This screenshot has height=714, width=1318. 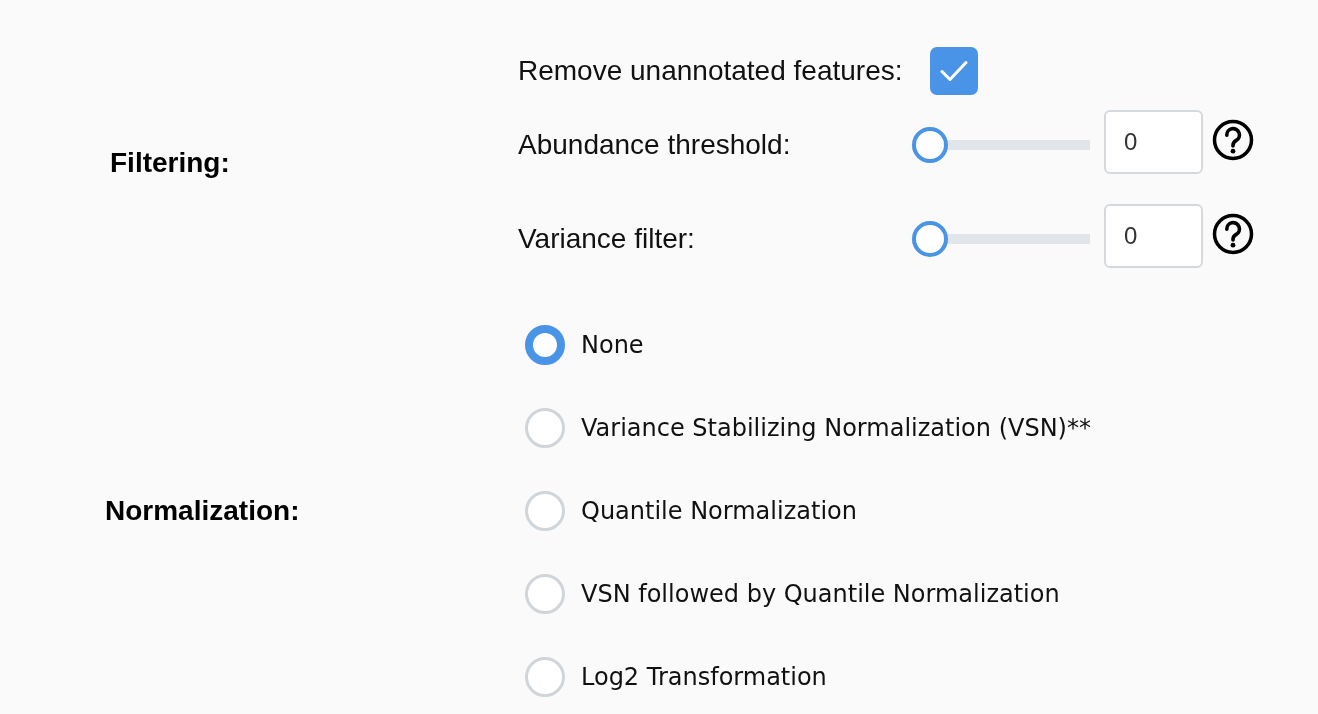 What do you see at coordinates (719, 511) in the screenshot?
I see `option-label: Quantile Normalization` at bounding box center [719, 511].